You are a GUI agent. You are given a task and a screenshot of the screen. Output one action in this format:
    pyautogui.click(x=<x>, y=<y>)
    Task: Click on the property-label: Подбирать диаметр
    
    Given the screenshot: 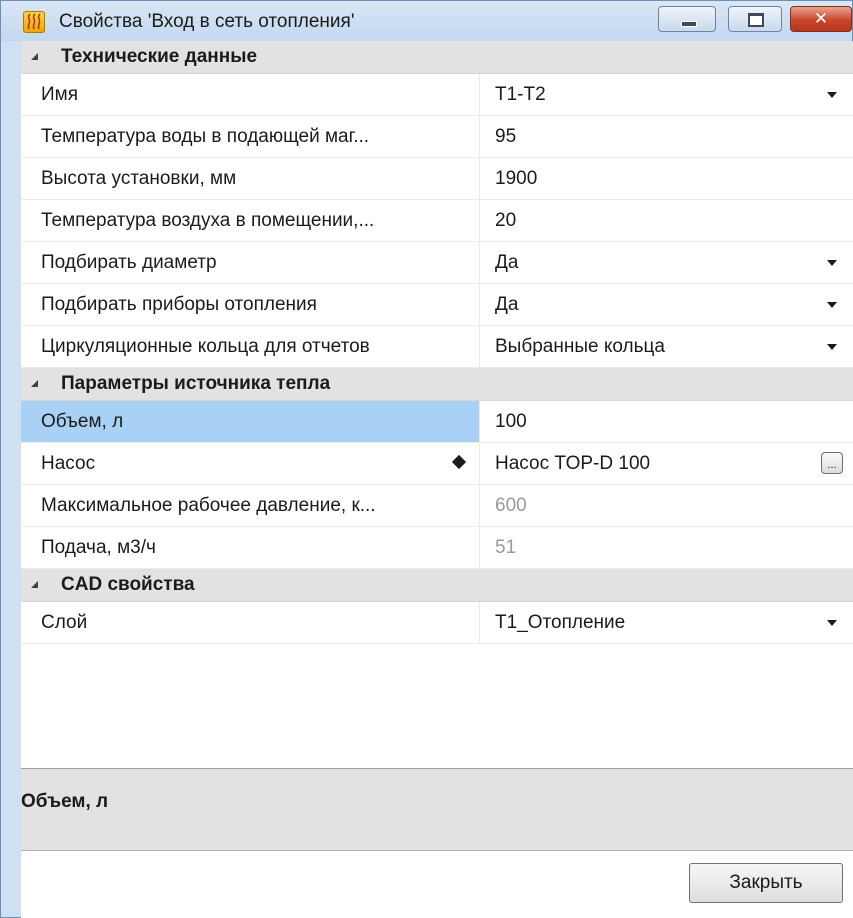 What is the action you would take?
    pyautogui.click(x=129, y=262)
    